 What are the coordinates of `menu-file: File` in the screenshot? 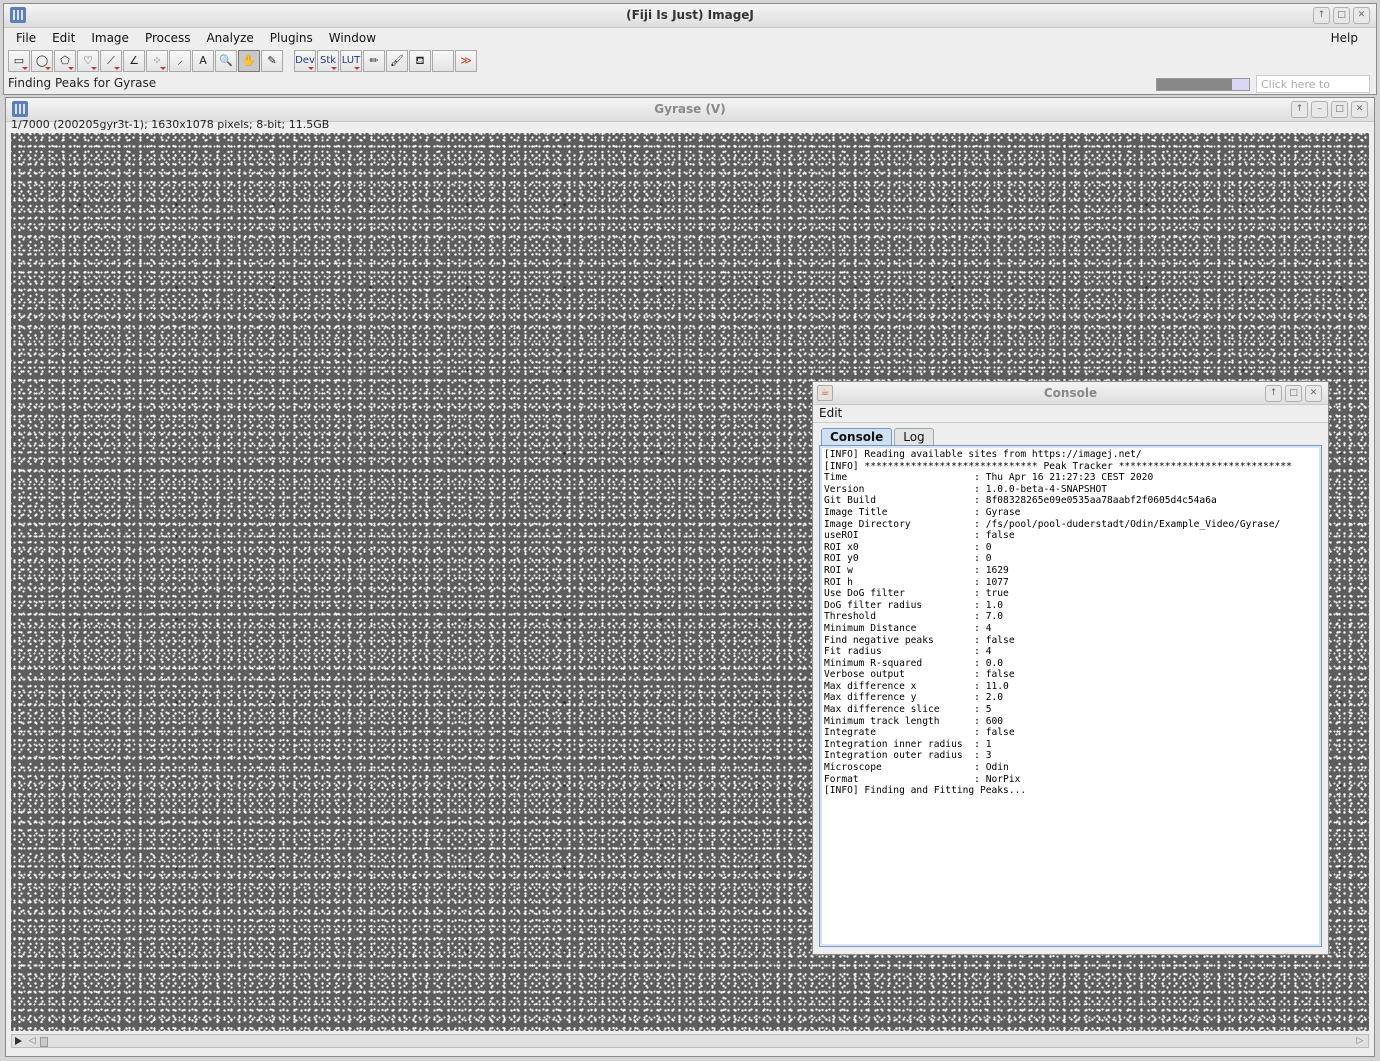 It's located at (26, 38).